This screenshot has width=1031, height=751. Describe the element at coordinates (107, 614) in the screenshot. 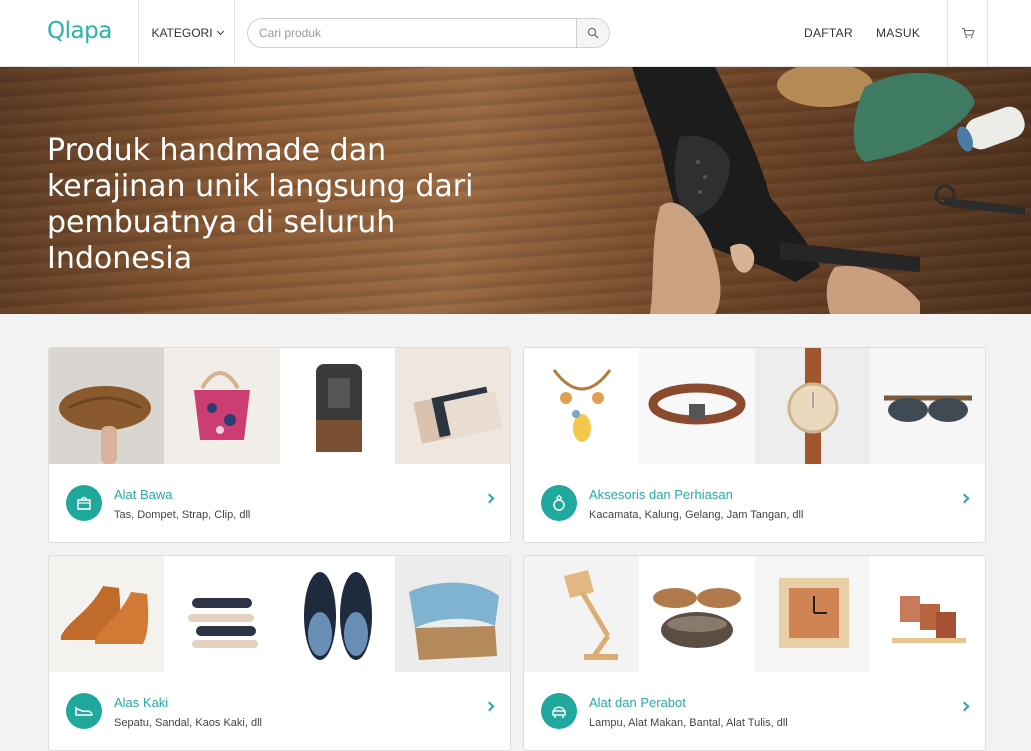

I see `product-image-boots` at that location.